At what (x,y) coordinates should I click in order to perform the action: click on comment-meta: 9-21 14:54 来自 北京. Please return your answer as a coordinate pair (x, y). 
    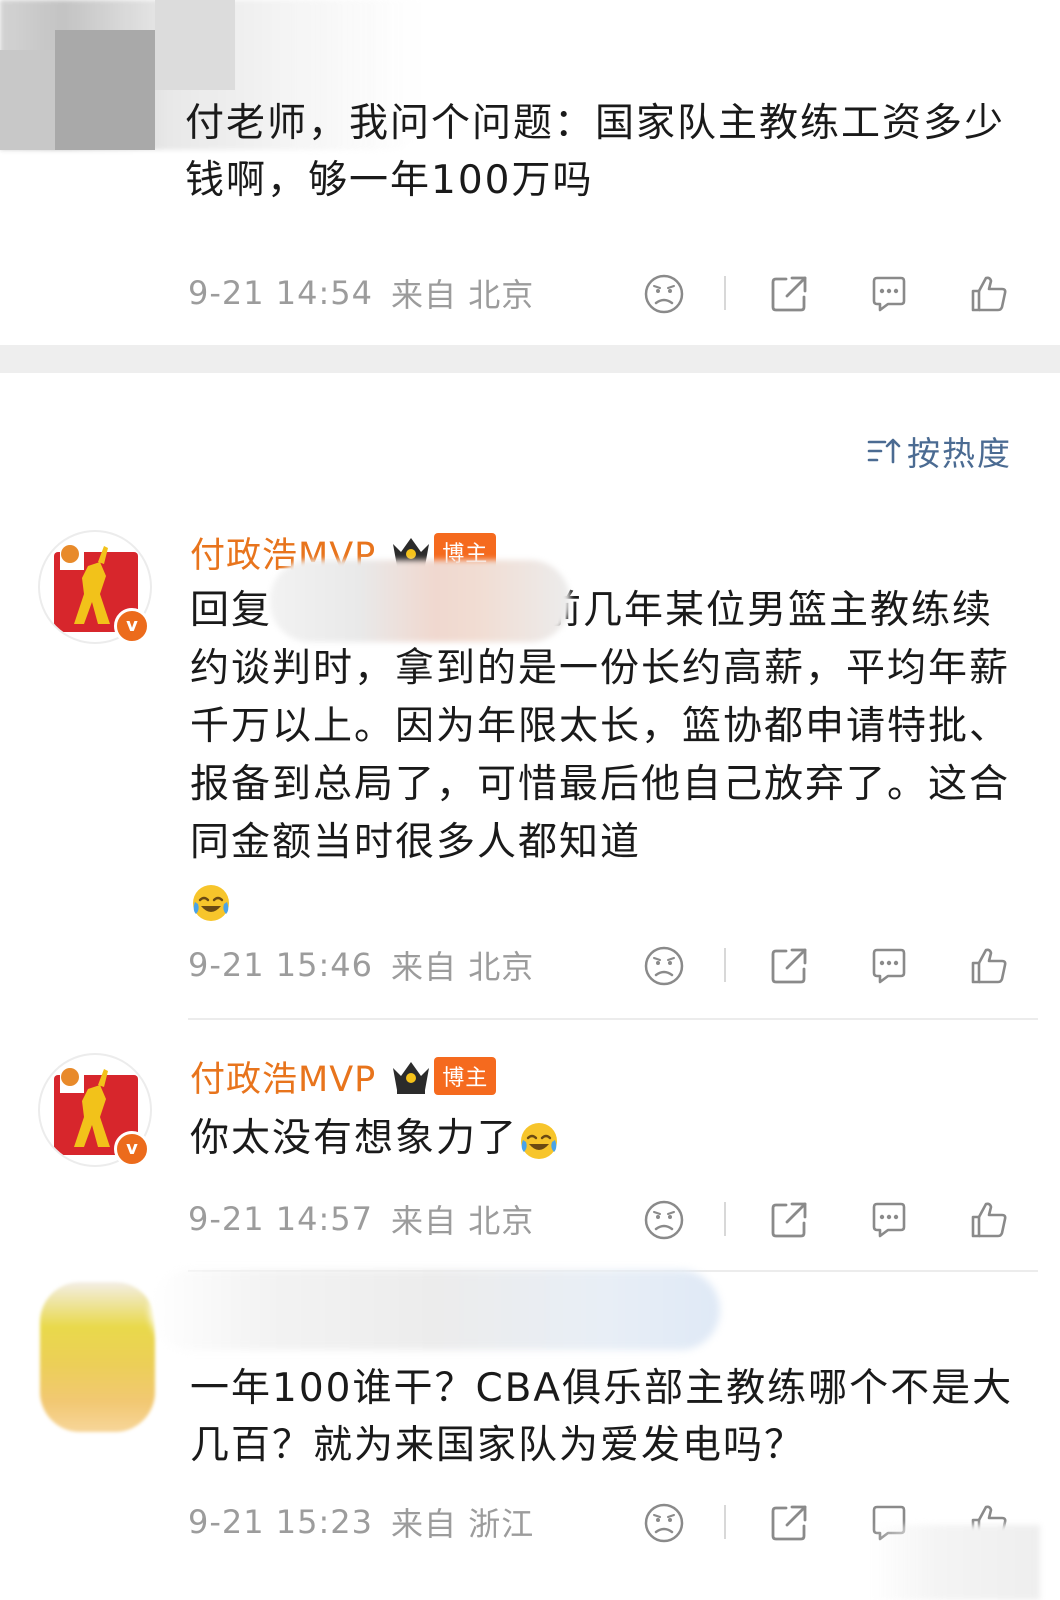
    Looking at the image, I should click on (608, 293).